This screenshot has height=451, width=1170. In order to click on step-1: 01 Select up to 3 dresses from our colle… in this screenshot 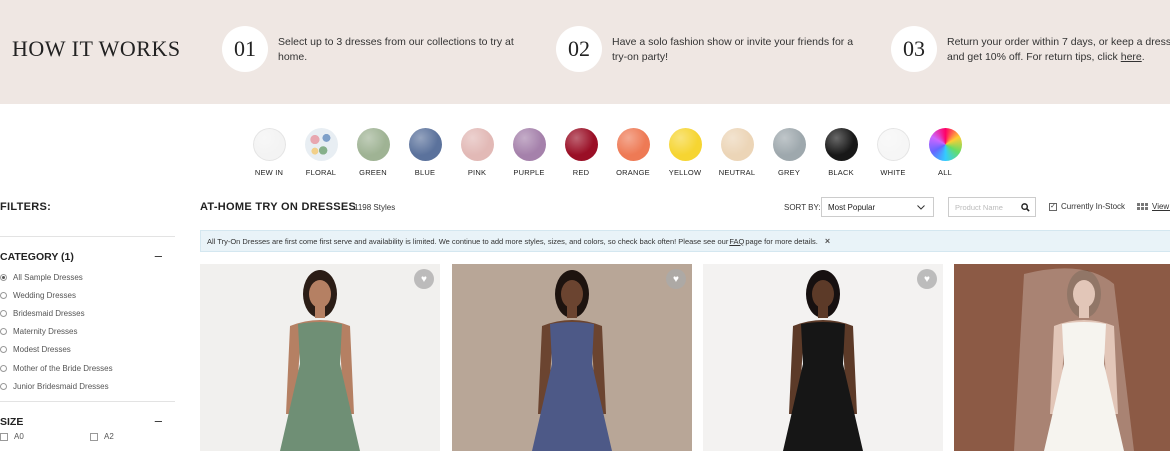, I will do `click(377, 49)`.